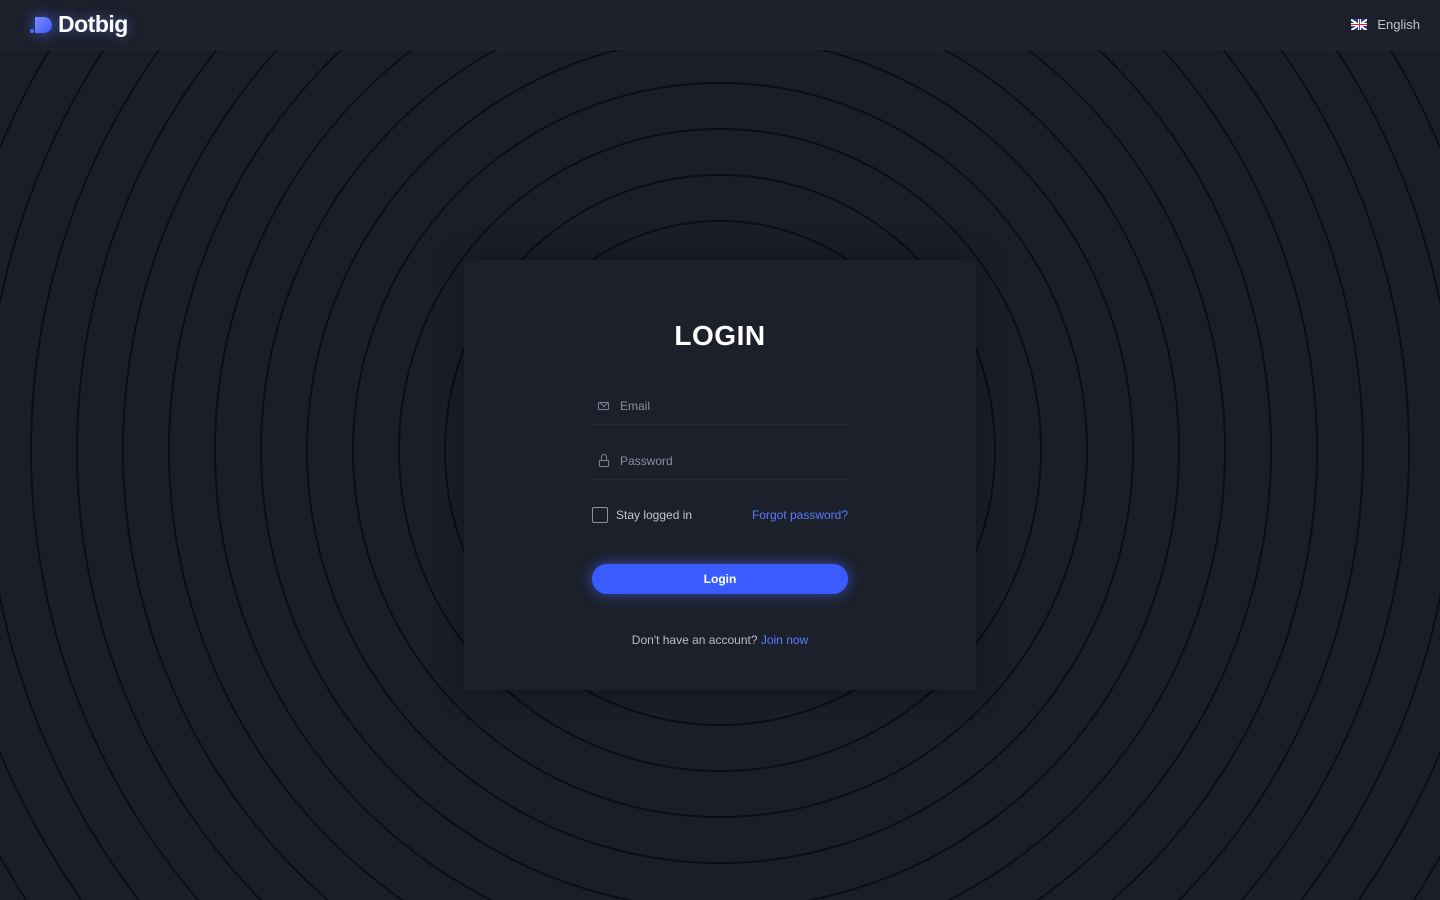 This screenshot has height=900, width=1440. I want to click on brand-name: Dotbig, so click(93, 24).